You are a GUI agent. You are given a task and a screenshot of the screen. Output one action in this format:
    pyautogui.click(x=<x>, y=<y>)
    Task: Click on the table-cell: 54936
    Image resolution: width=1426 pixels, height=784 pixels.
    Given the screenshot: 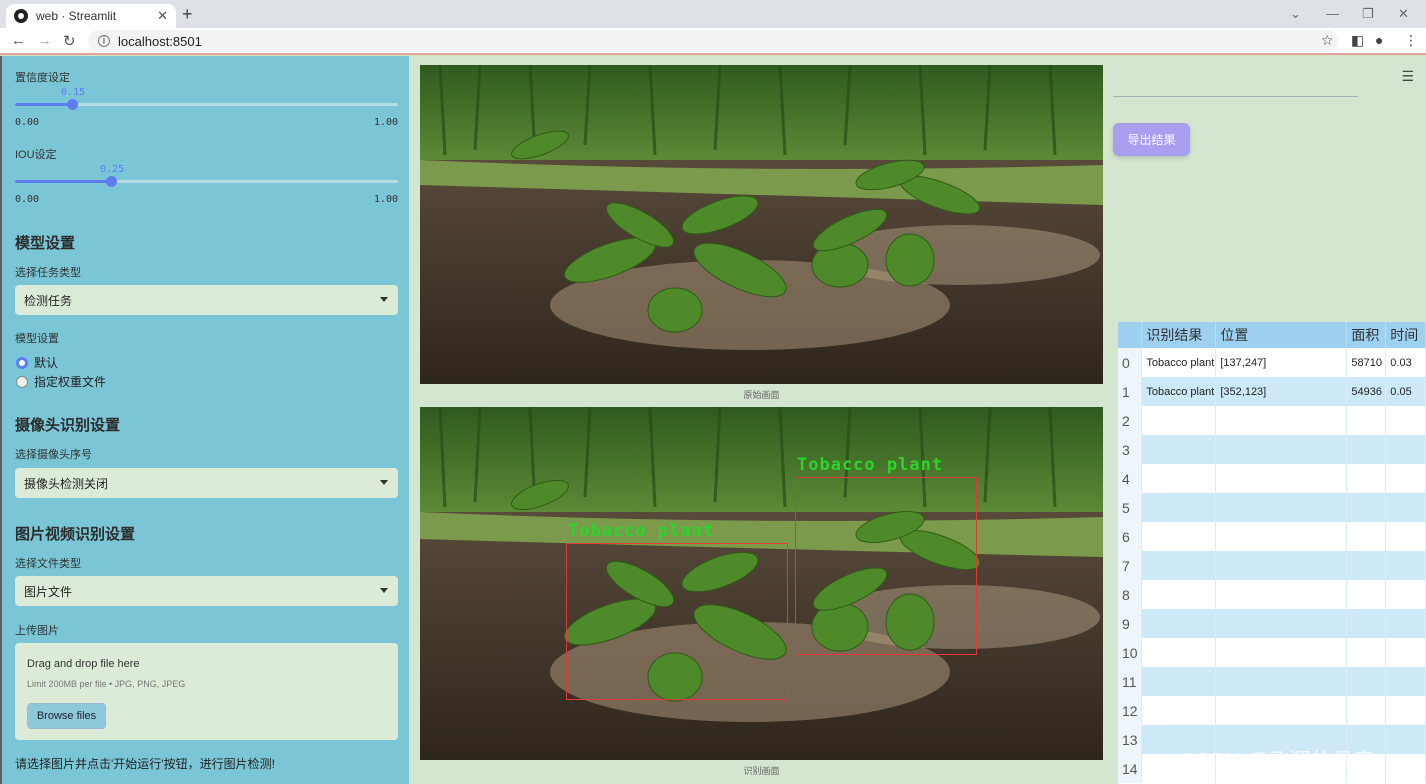 What is the action you would take?
    pyautogui.click(x=1366, y=391)
    